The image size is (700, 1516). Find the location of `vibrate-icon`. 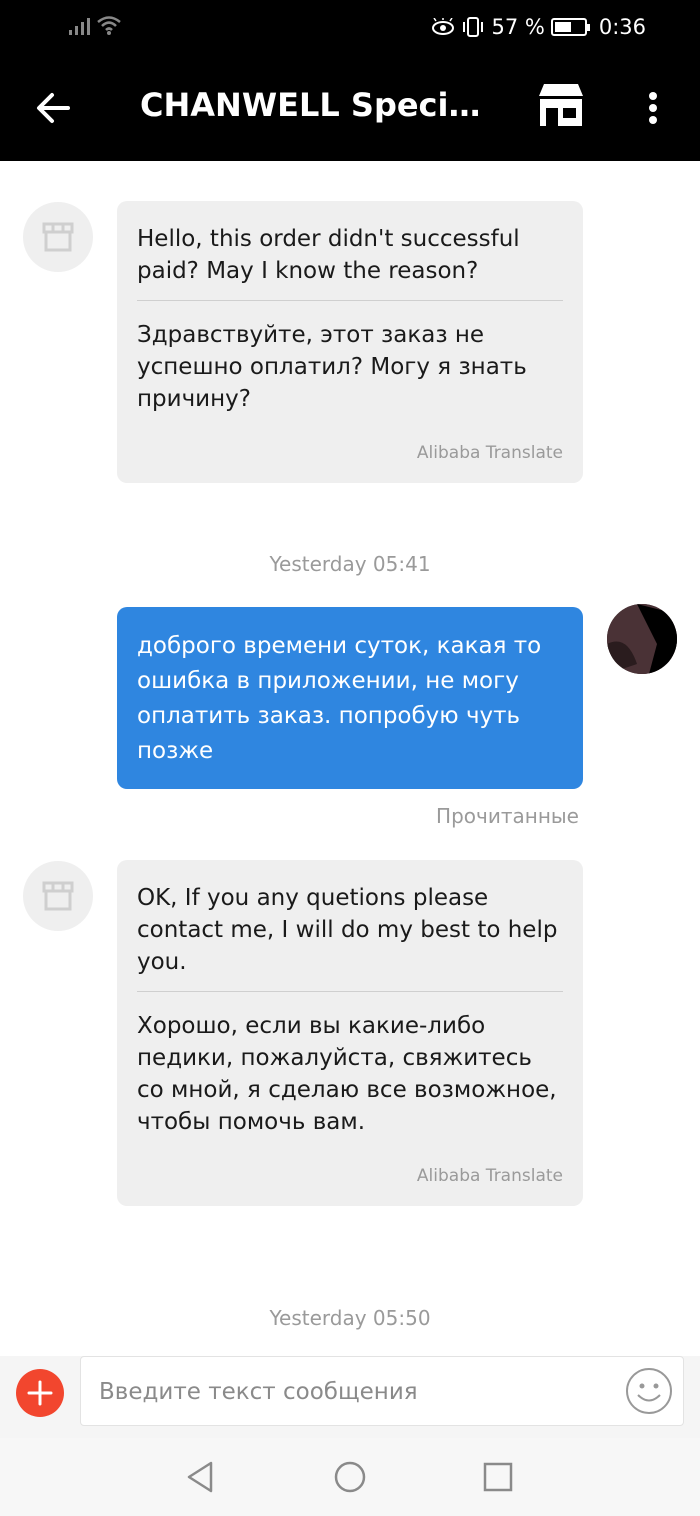

vibrate-icon is located at coordinates (473, 27).